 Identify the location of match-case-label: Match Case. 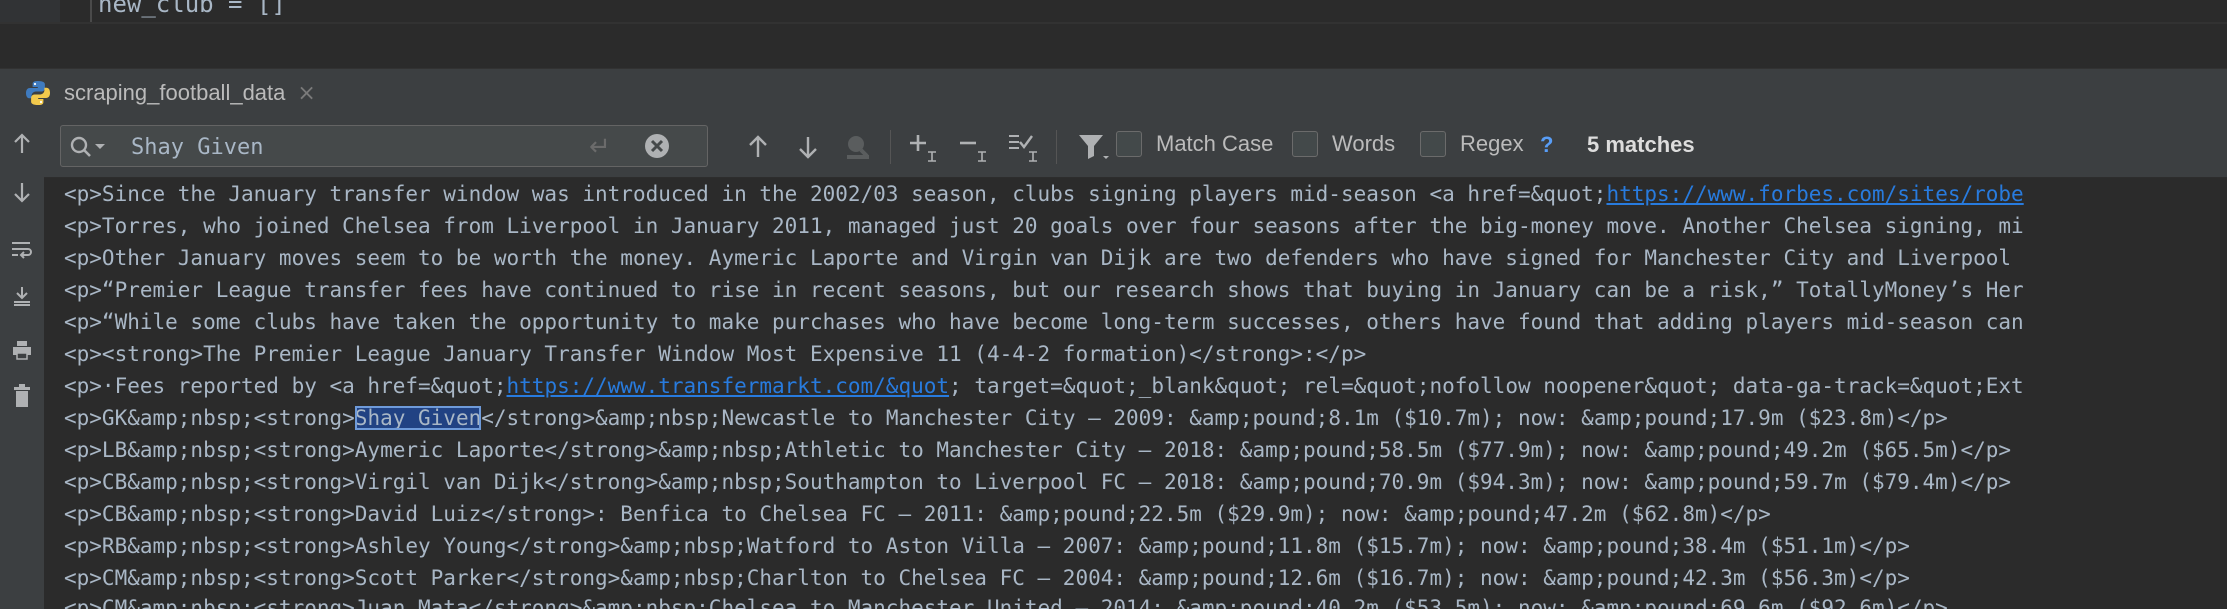
(1215, 143).